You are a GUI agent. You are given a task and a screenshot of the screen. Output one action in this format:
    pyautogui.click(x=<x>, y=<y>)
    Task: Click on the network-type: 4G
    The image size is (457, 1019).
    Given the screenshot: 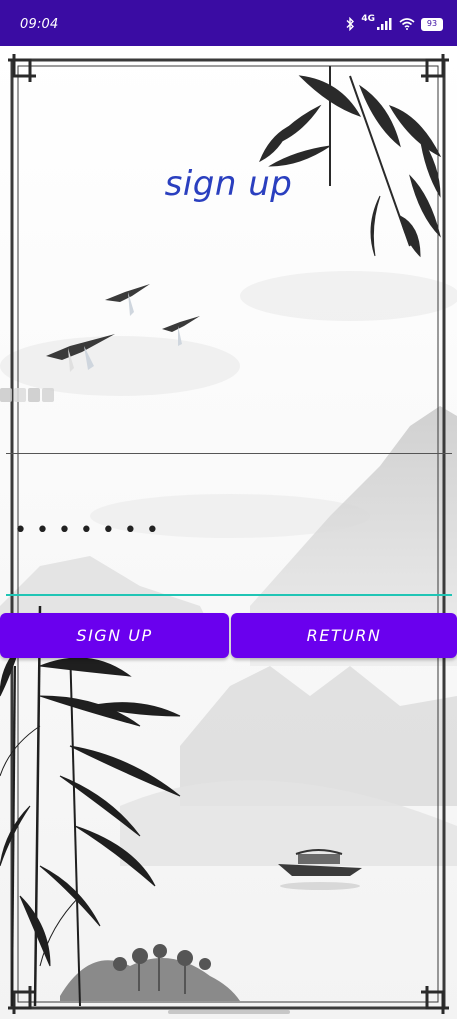 What is the action you would take?
    pyautogui.click(x=368, y=19)
    